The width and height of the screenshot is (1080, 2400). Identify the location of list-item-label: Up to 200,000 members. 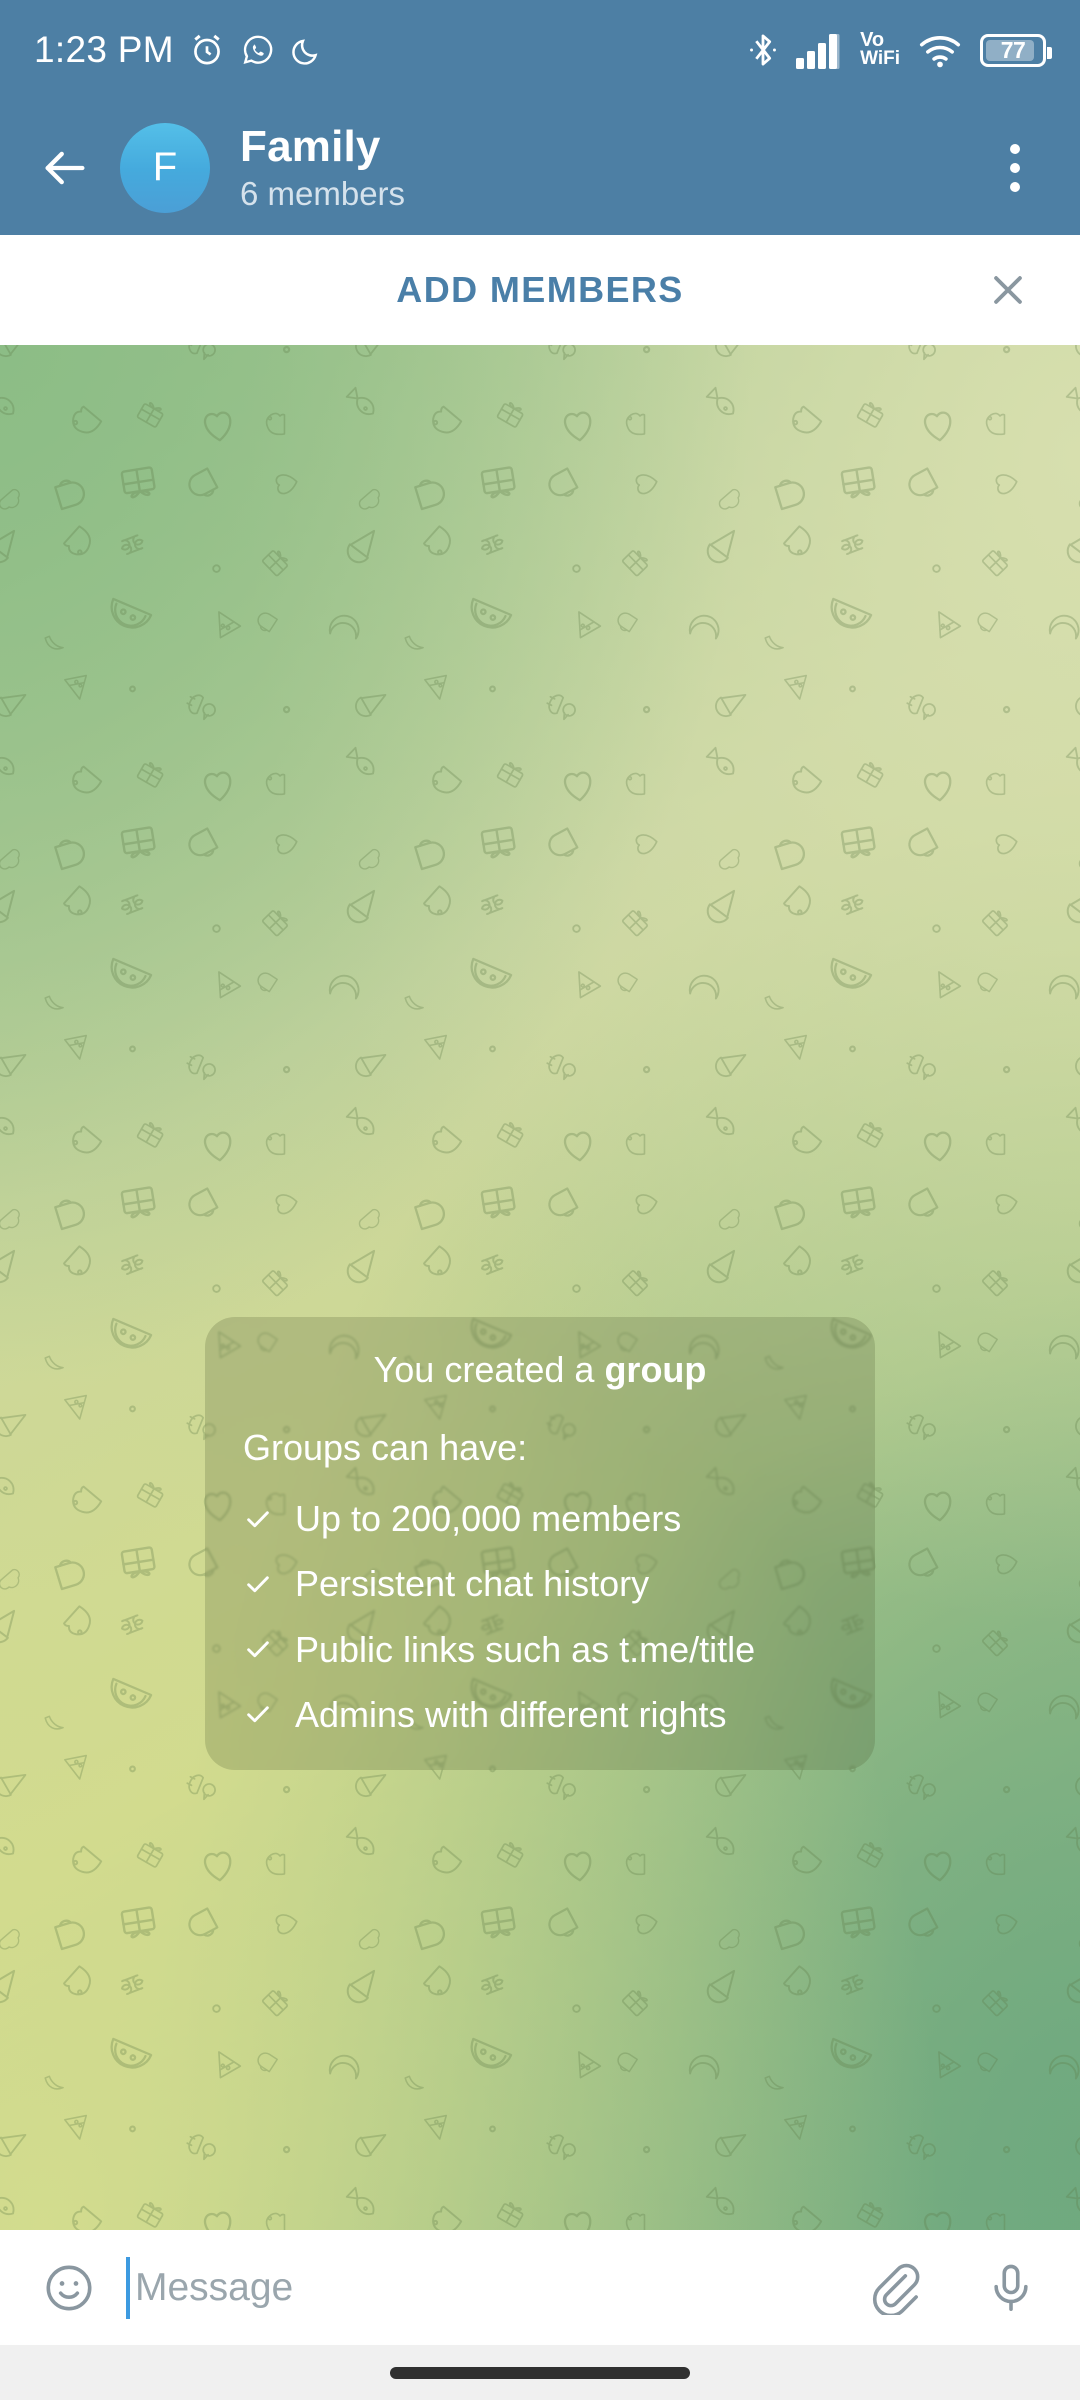
(488, 1519).